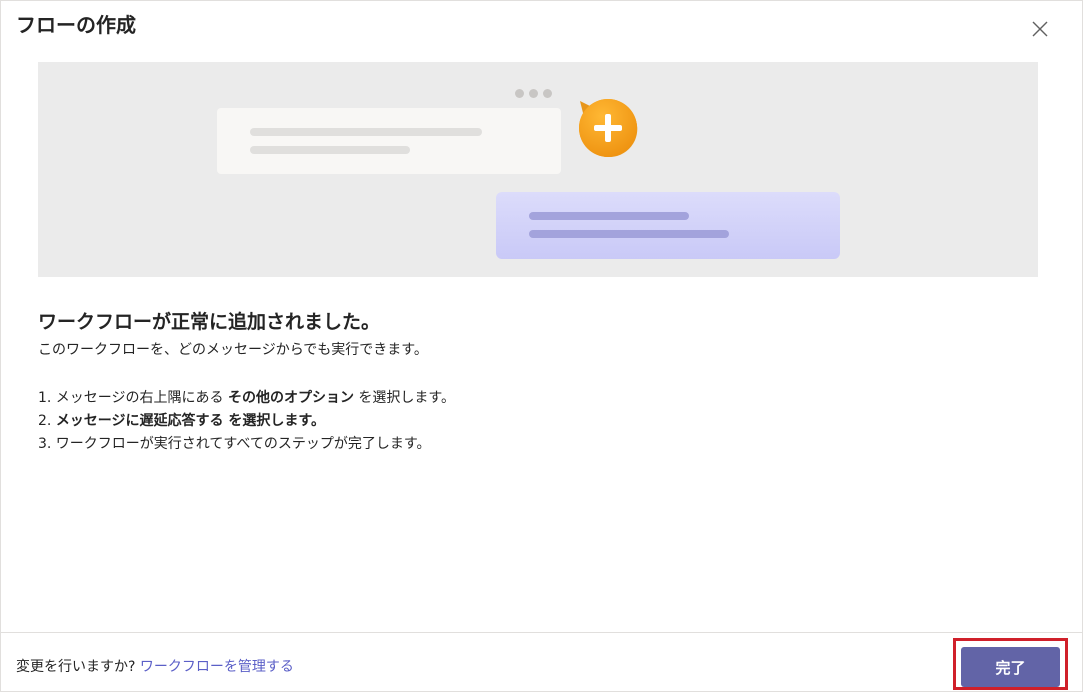  Describe the element at coordinates (182, 421) in the screenshot. I see `instruction-step: 2. メッセージに遅延応答する を選択します。` at that location.